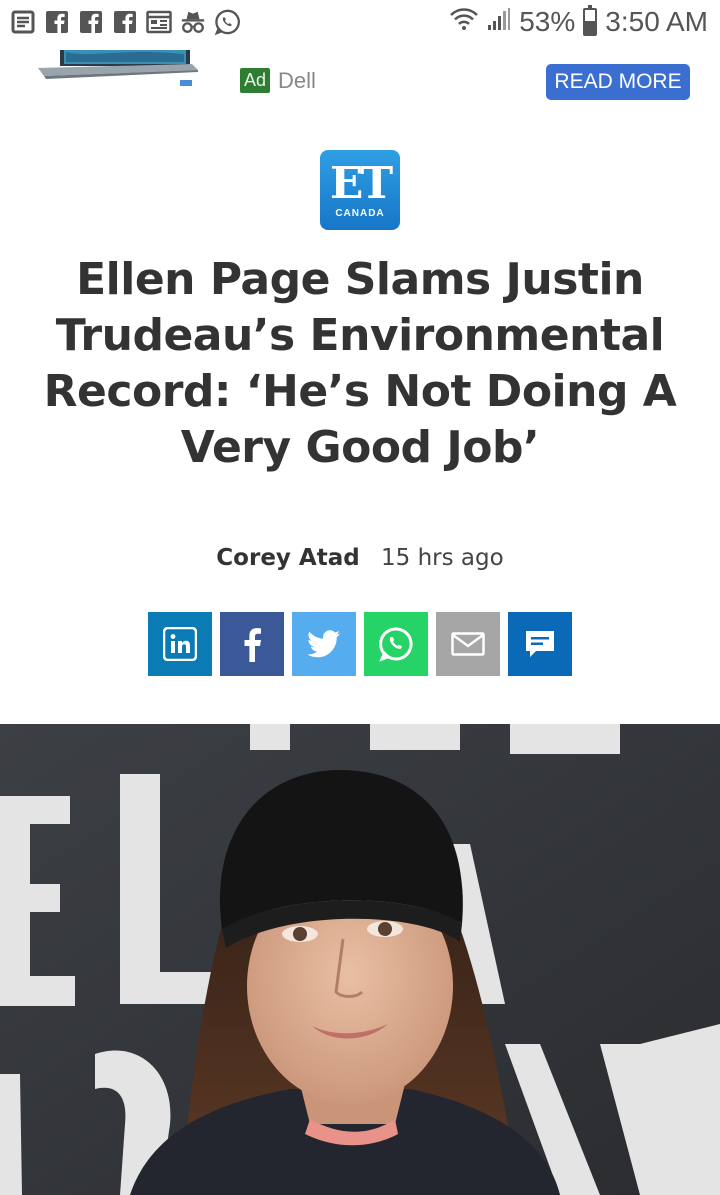 The image size is (720, 1195). Describe the element at coordinates (360, 644) in the screenshot. I see `share-bar` at that location.